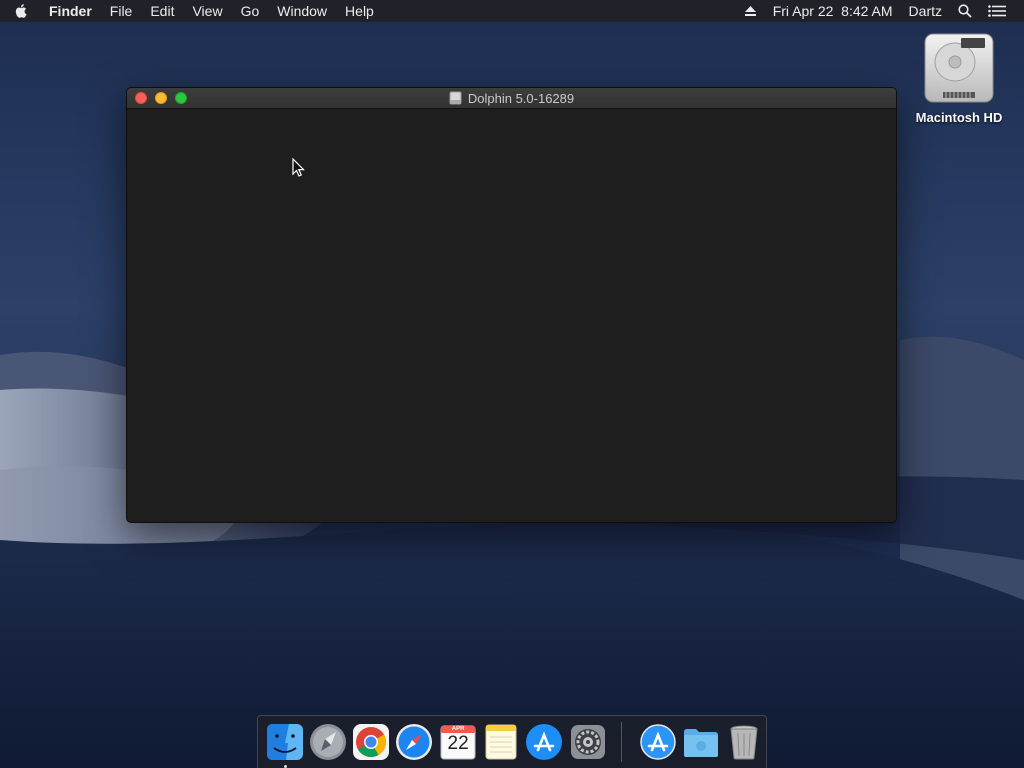 The height and width of the screenshot is (768, 1024). What do you see at coordinates (997, 11) in the screenshot?
I see `notification-center-icon` at bounding box center [997, 11].